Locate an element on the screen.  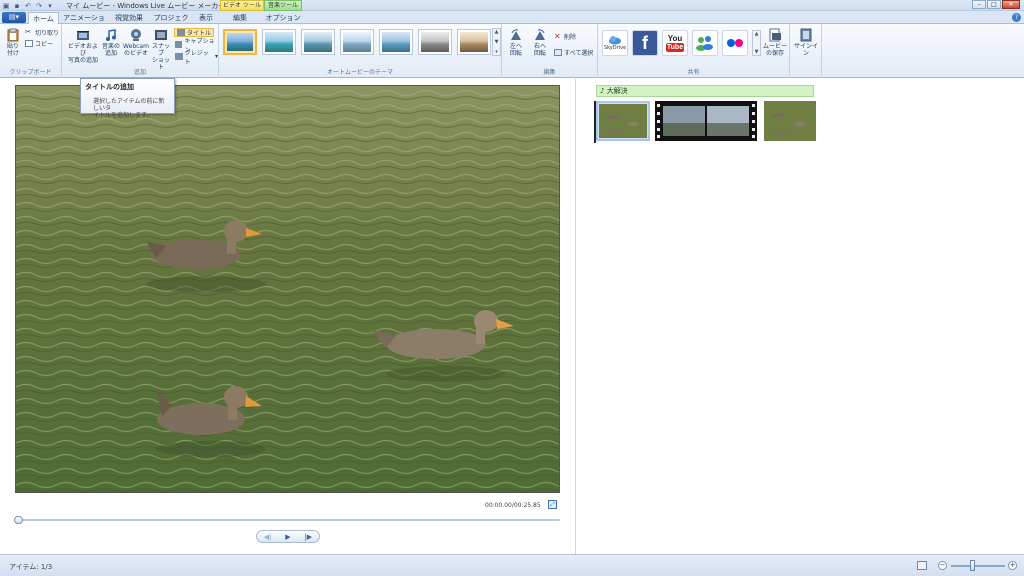
save-movie-icon is located at coordinates (775, 35).